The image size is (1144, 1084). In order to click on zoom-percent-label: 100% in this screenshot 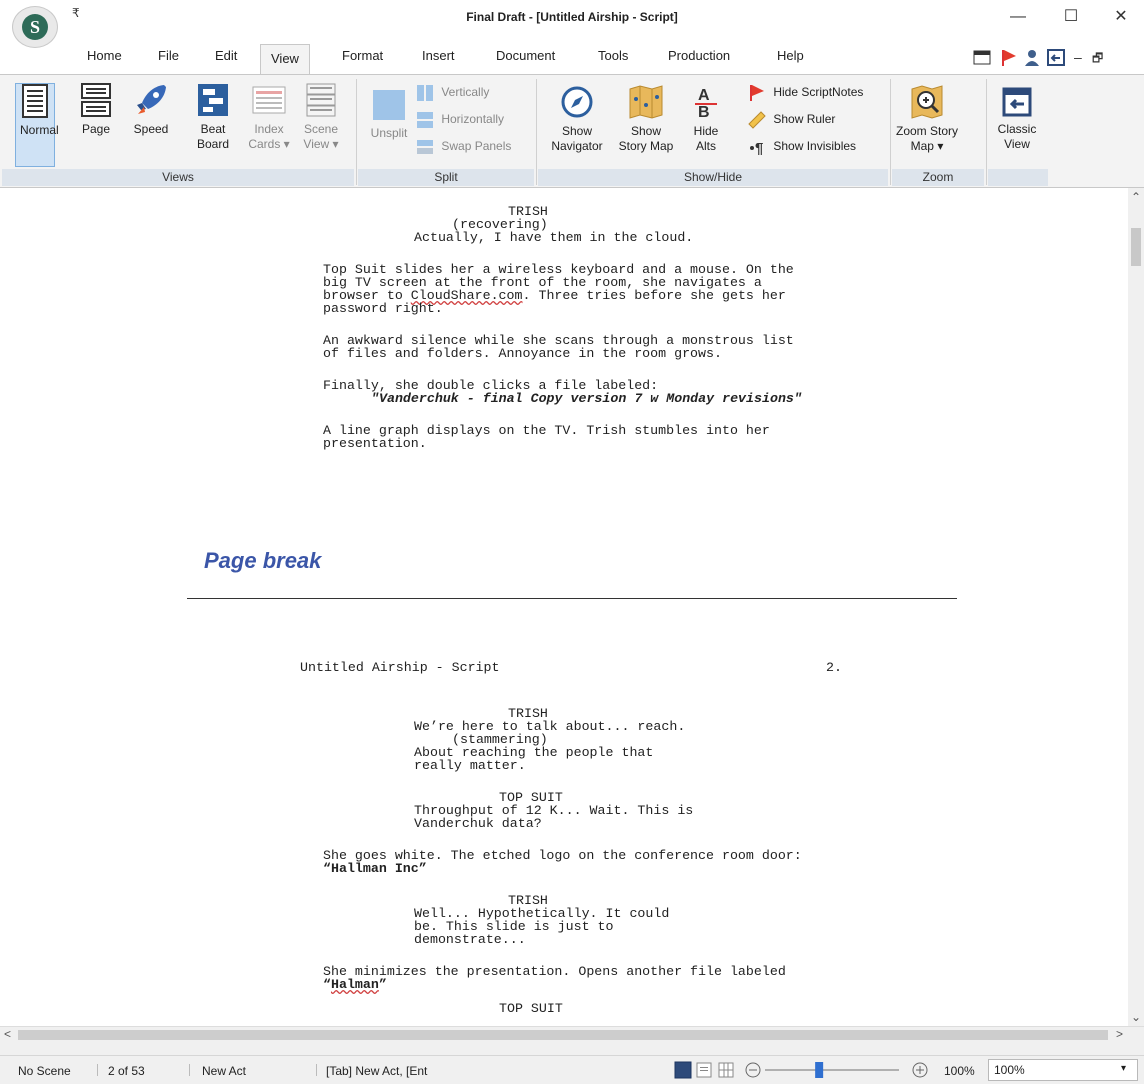, I will do `click(959, 1071)`.